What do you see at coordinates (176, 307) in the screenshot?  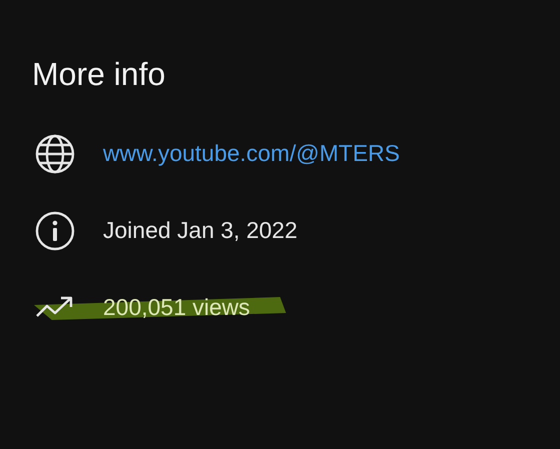 I see `view-count: 200,051 views` at bounding box center [176, 307].